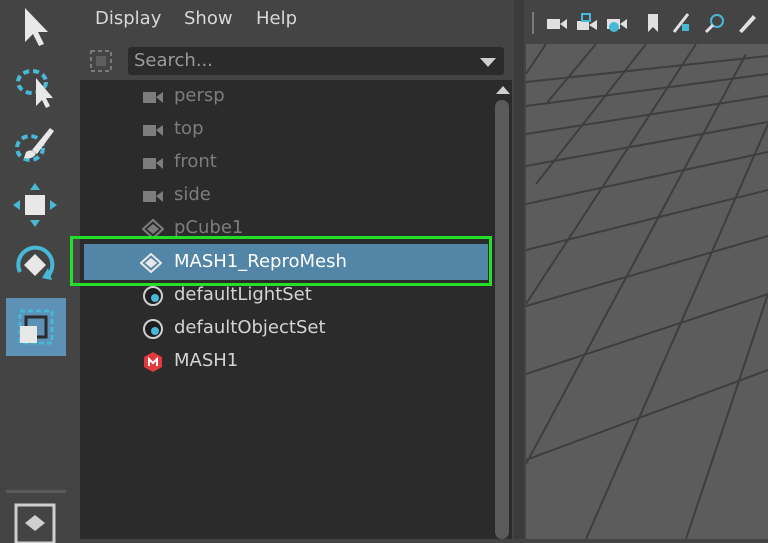  What do you see at coordinates (653, 23) in the screenshot?
I see `bookmark-icon` at bounding box center [653, 23].